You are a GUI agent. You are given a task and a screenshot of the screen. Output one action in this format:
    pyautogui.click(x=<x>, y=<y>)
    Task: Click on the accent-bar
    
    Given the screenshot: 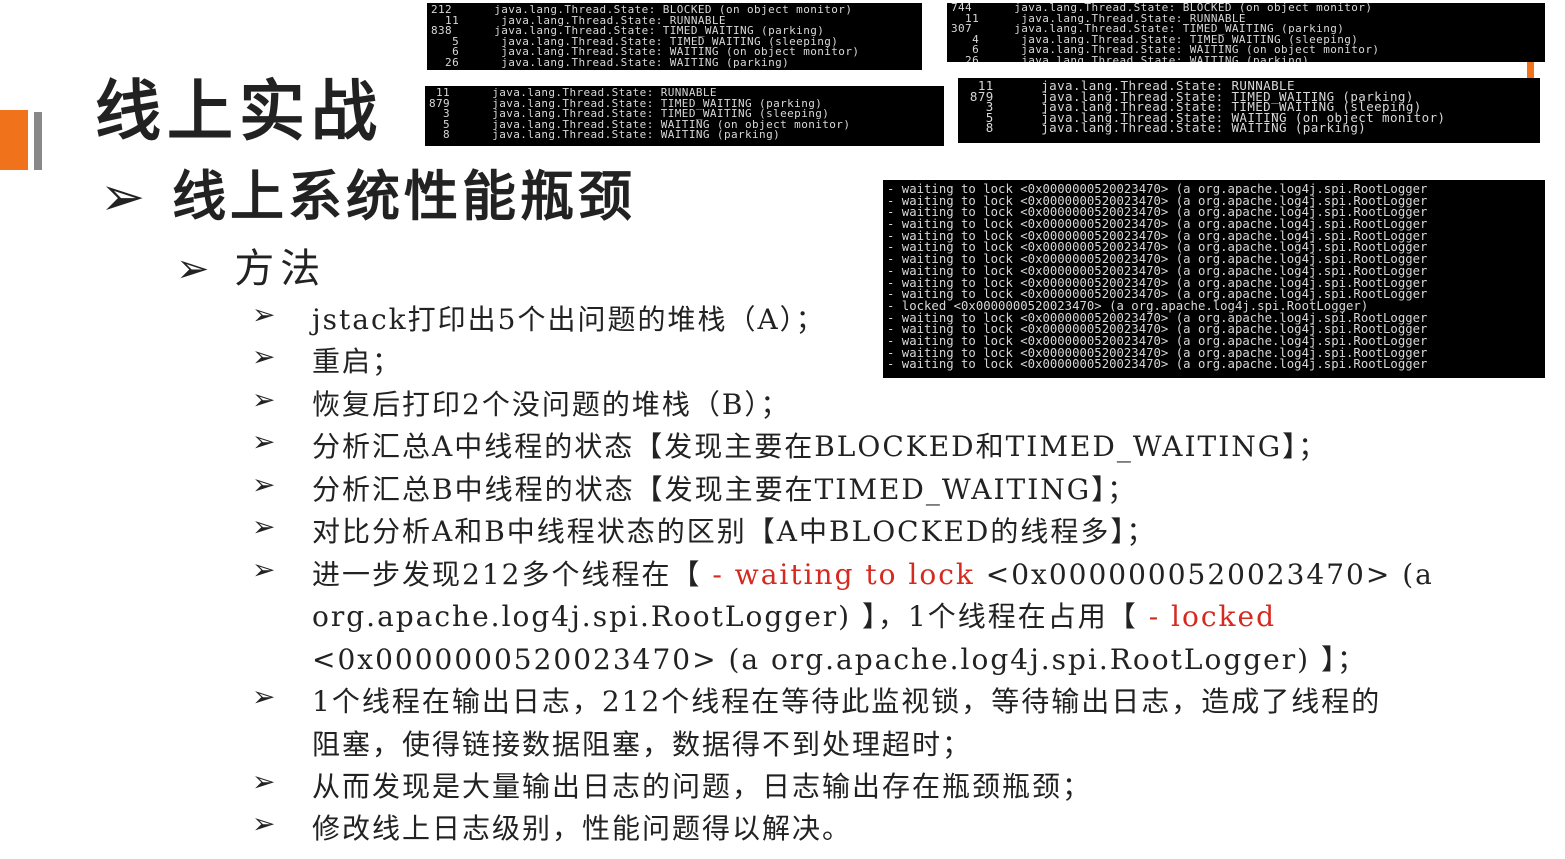 What is the action you would take?
    pyautogui.click(x=14, y=140)
    